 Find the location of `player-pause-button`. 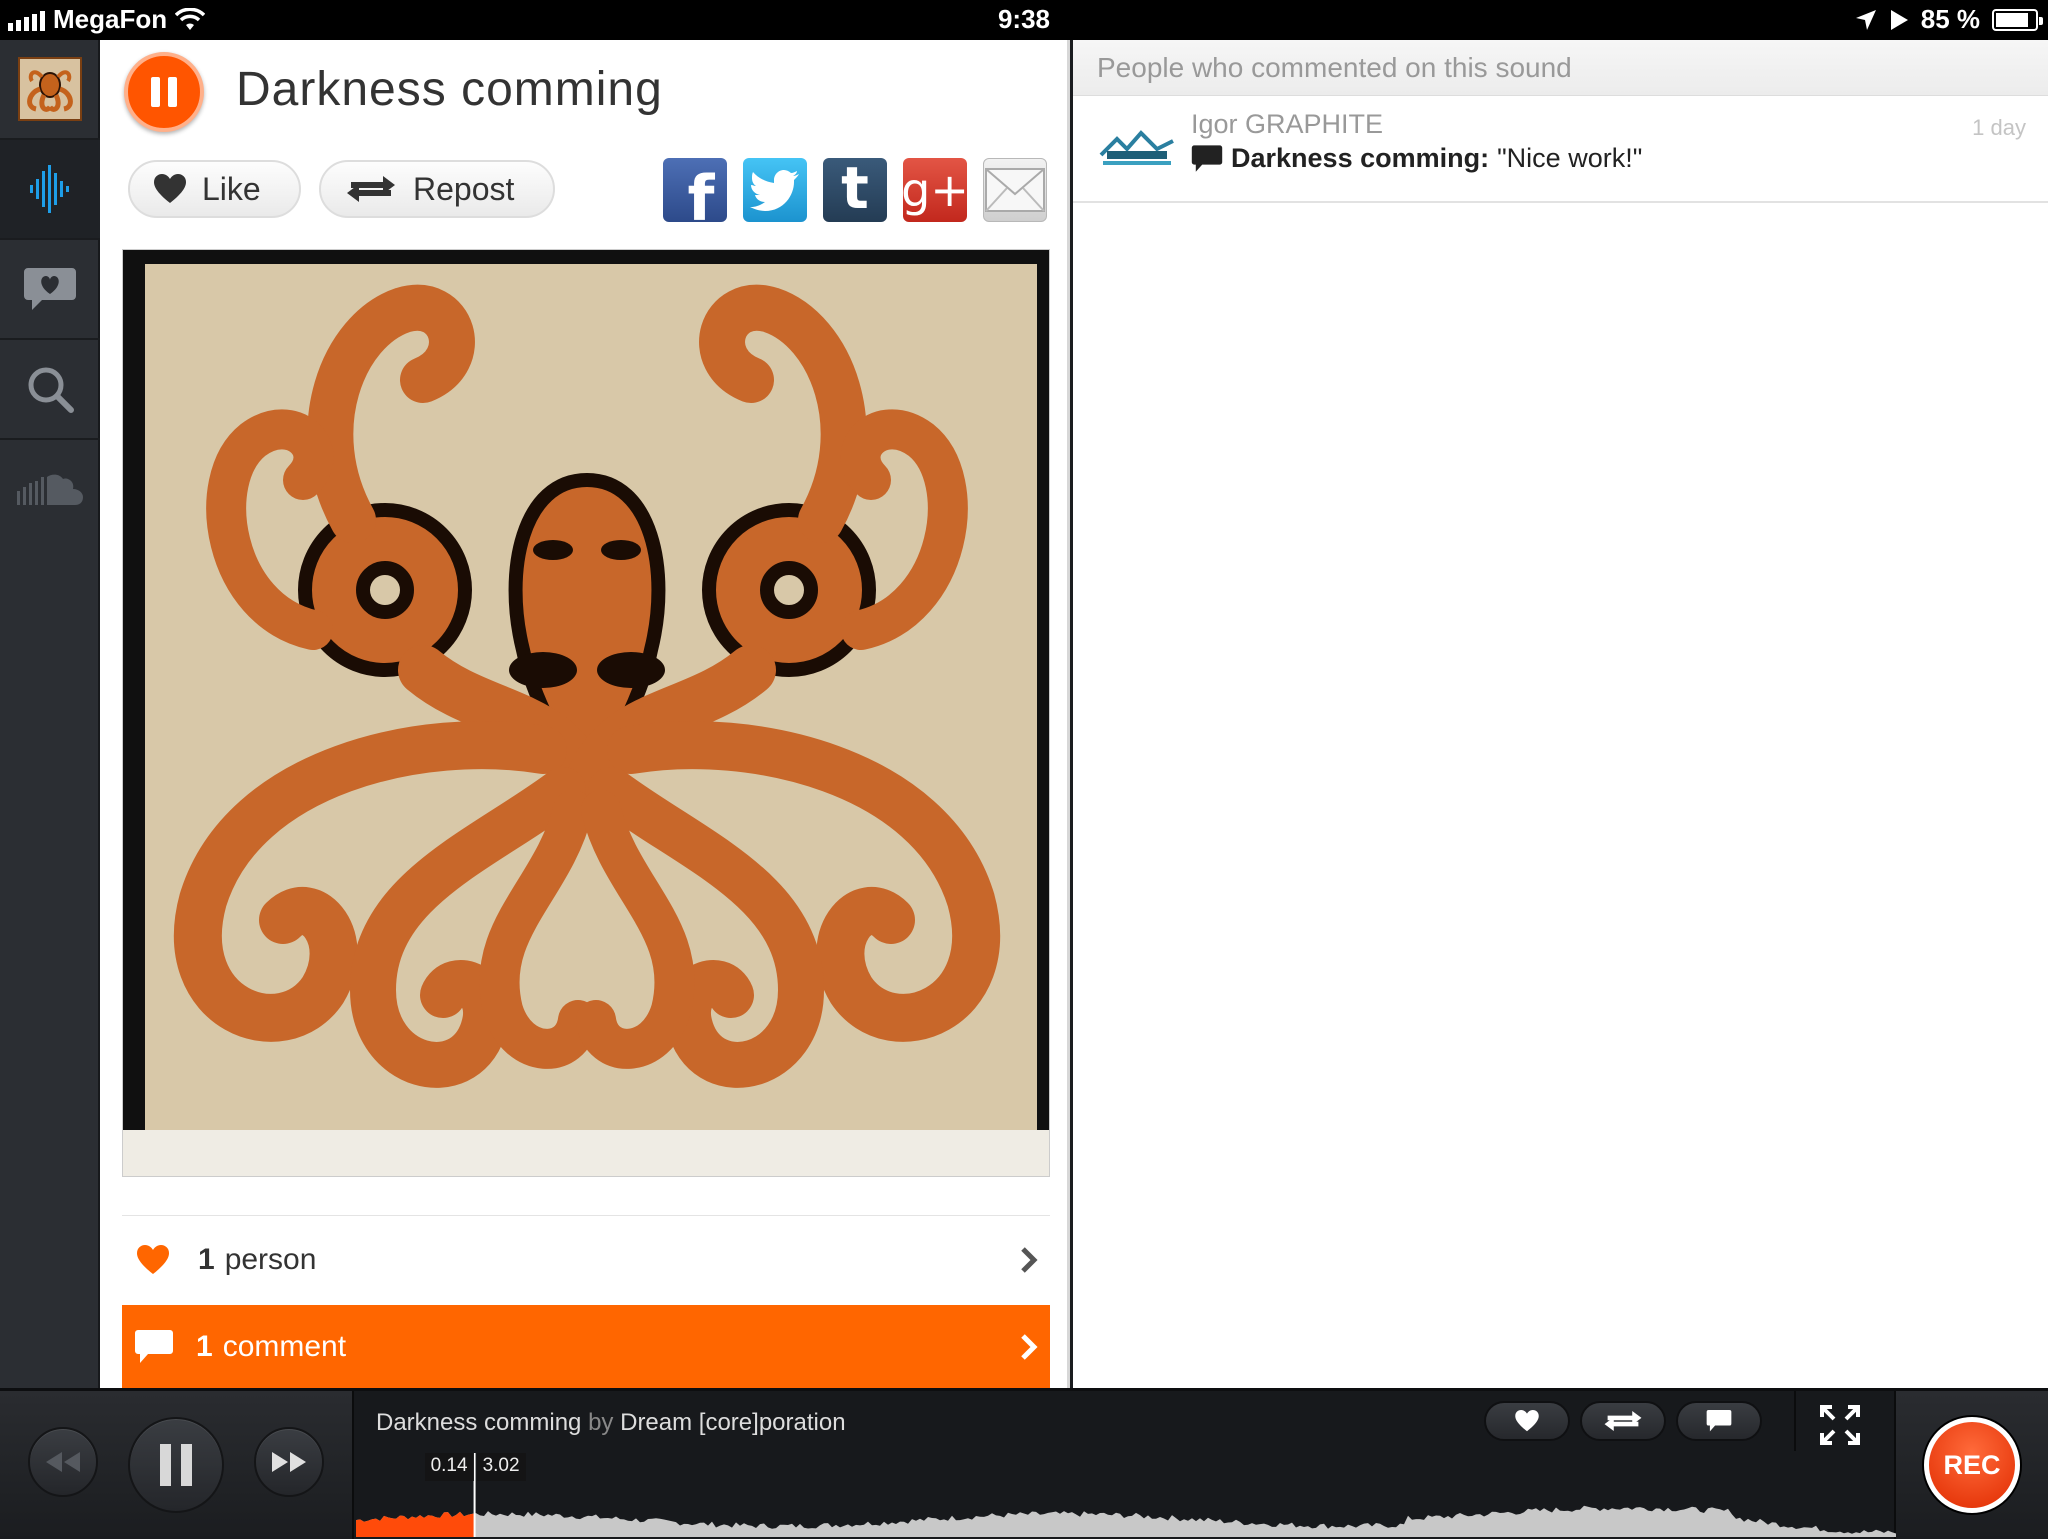

player-pause-button is located at coordinates (176, 1465).